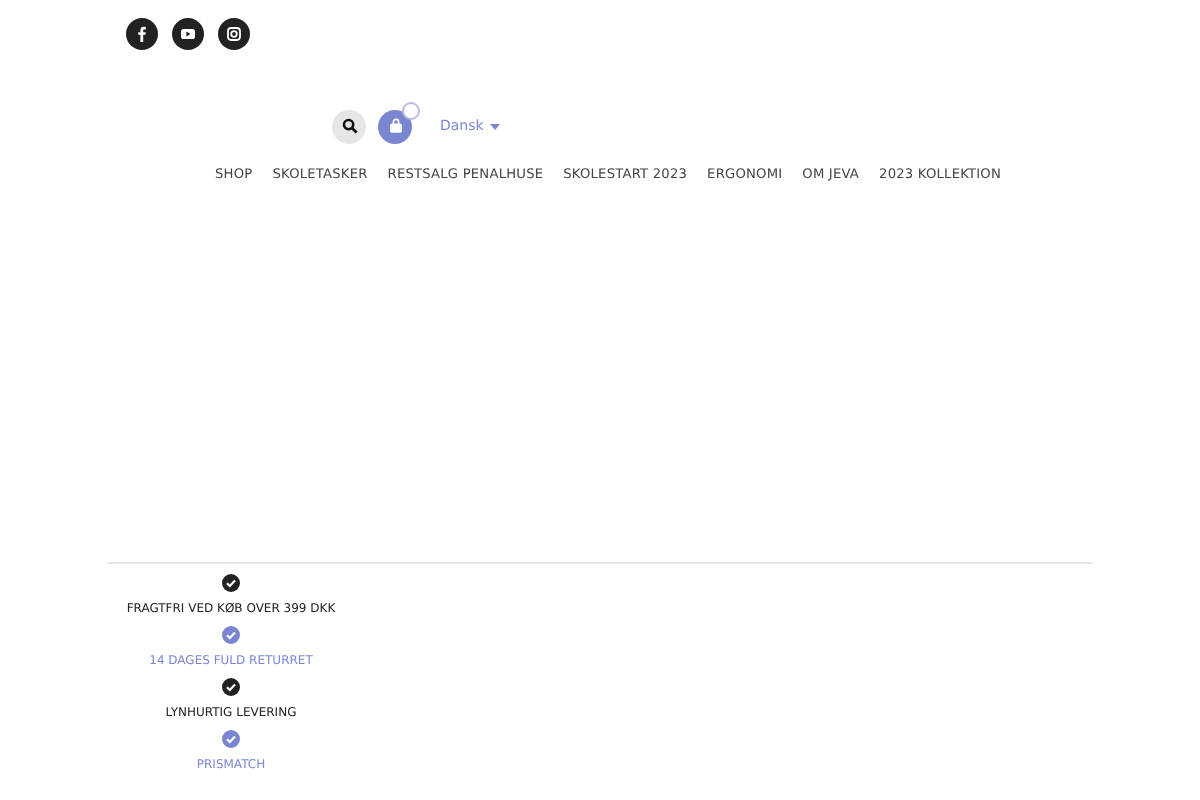  What do you see at coordinates (142, 34) in the screenshot?
I see `facebook-icon` at bounding box center [142, 34].